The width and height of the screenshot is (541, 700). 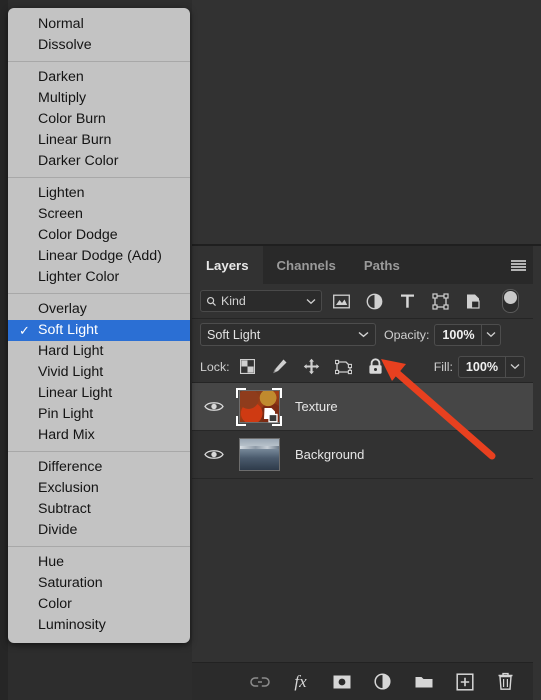 I want to click on menu-item-linear-dodge-add: Linear Dodge (Add), so click(x=99, y=256).